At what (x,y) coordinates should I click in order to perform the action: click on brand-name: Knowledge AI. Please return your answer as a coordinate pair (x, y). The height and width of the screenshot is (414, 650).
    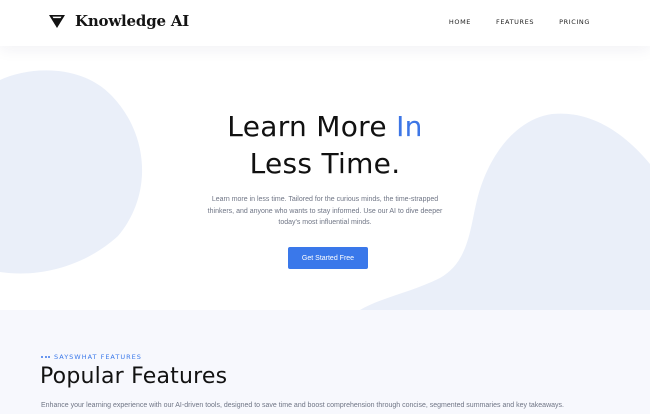
    Looking at the image, I should click on (132, 21).